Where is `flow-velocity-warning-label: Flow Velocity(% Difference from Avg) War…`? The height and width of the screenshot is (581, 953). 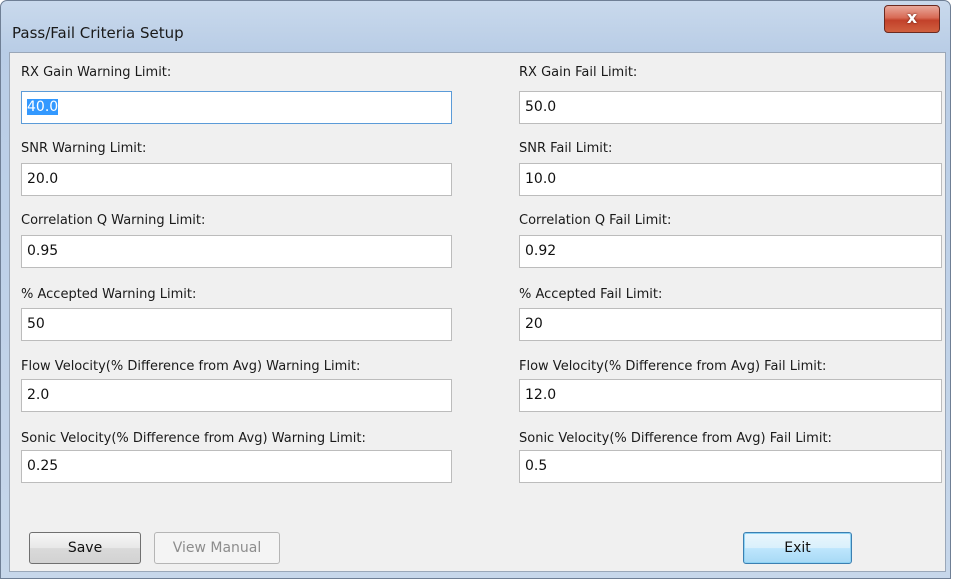 flow-velocity-warning-label: Flow Velocity(% Difference from Avg) War… is located at coordinates (191, 366).